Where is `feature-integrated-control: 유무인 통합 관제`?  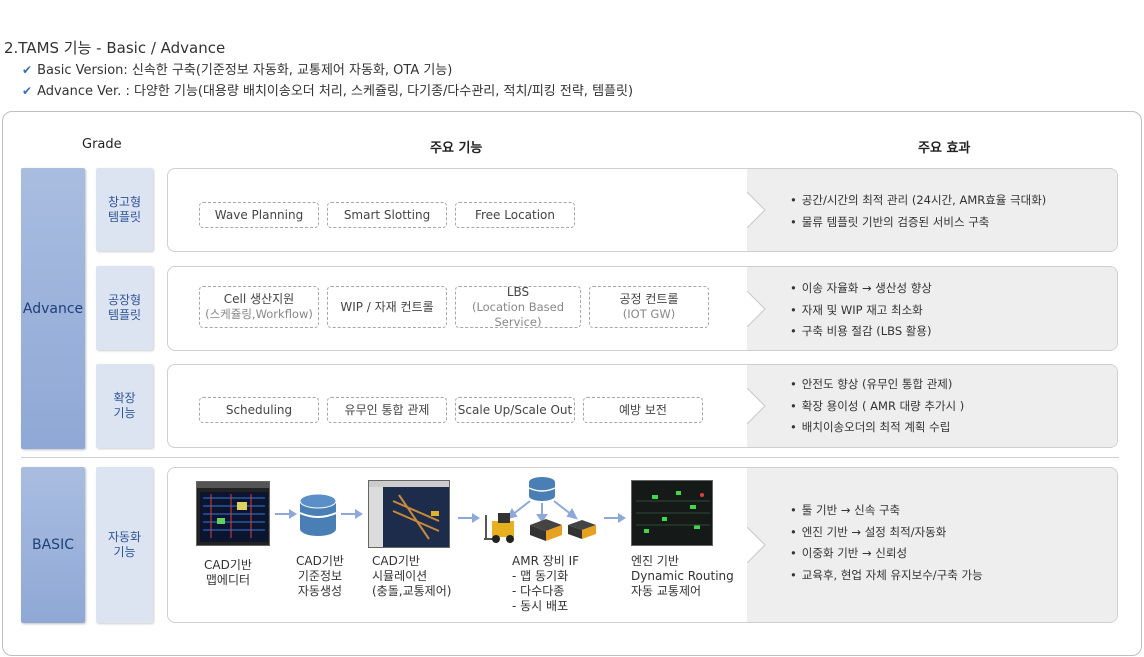
feature-integrated-control: 유무인 통합 관제 is located at coordinates (387, 410).